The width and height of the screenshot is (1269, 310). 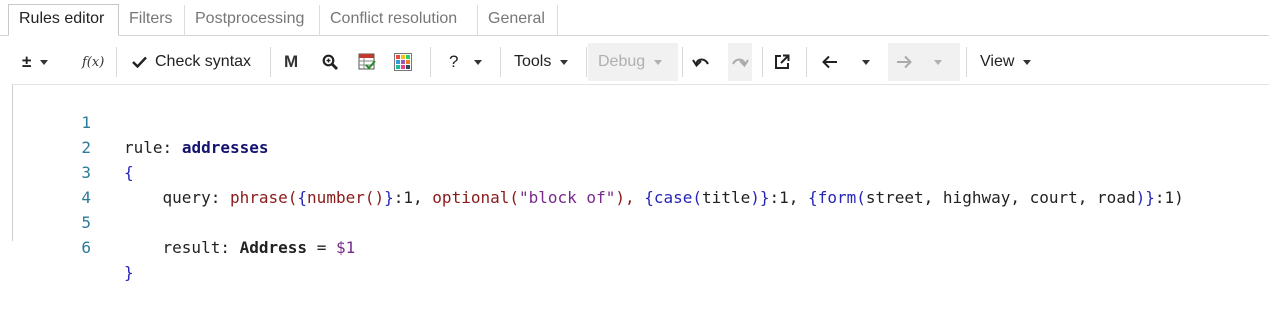 I want to click on close-brace: }, so click(x=129, y=272).